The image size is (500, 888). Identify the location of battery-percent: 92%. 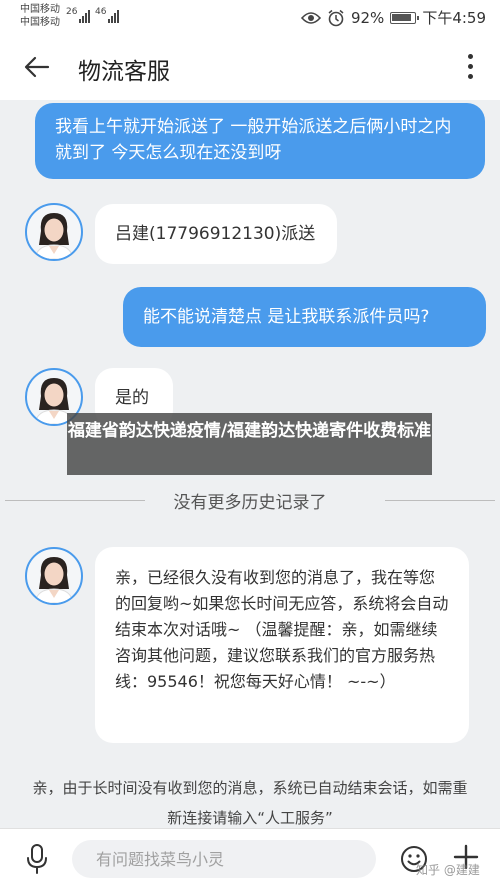
(367, 17).